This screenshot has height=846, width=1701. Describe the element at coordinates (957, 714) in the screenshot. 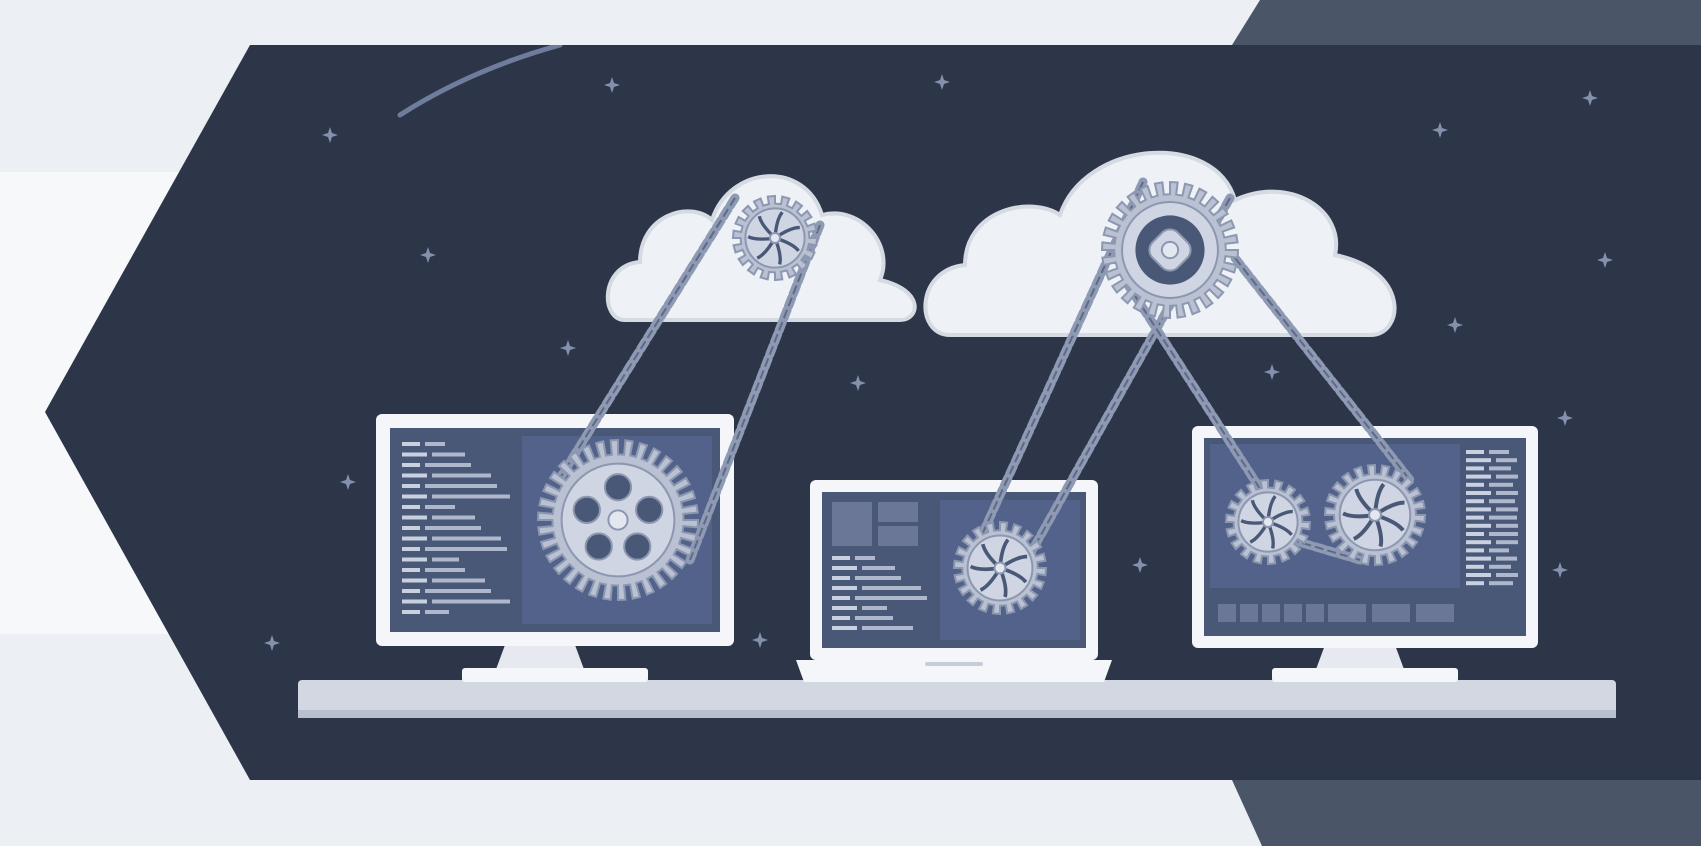

I see `desk-shadow` at that location.